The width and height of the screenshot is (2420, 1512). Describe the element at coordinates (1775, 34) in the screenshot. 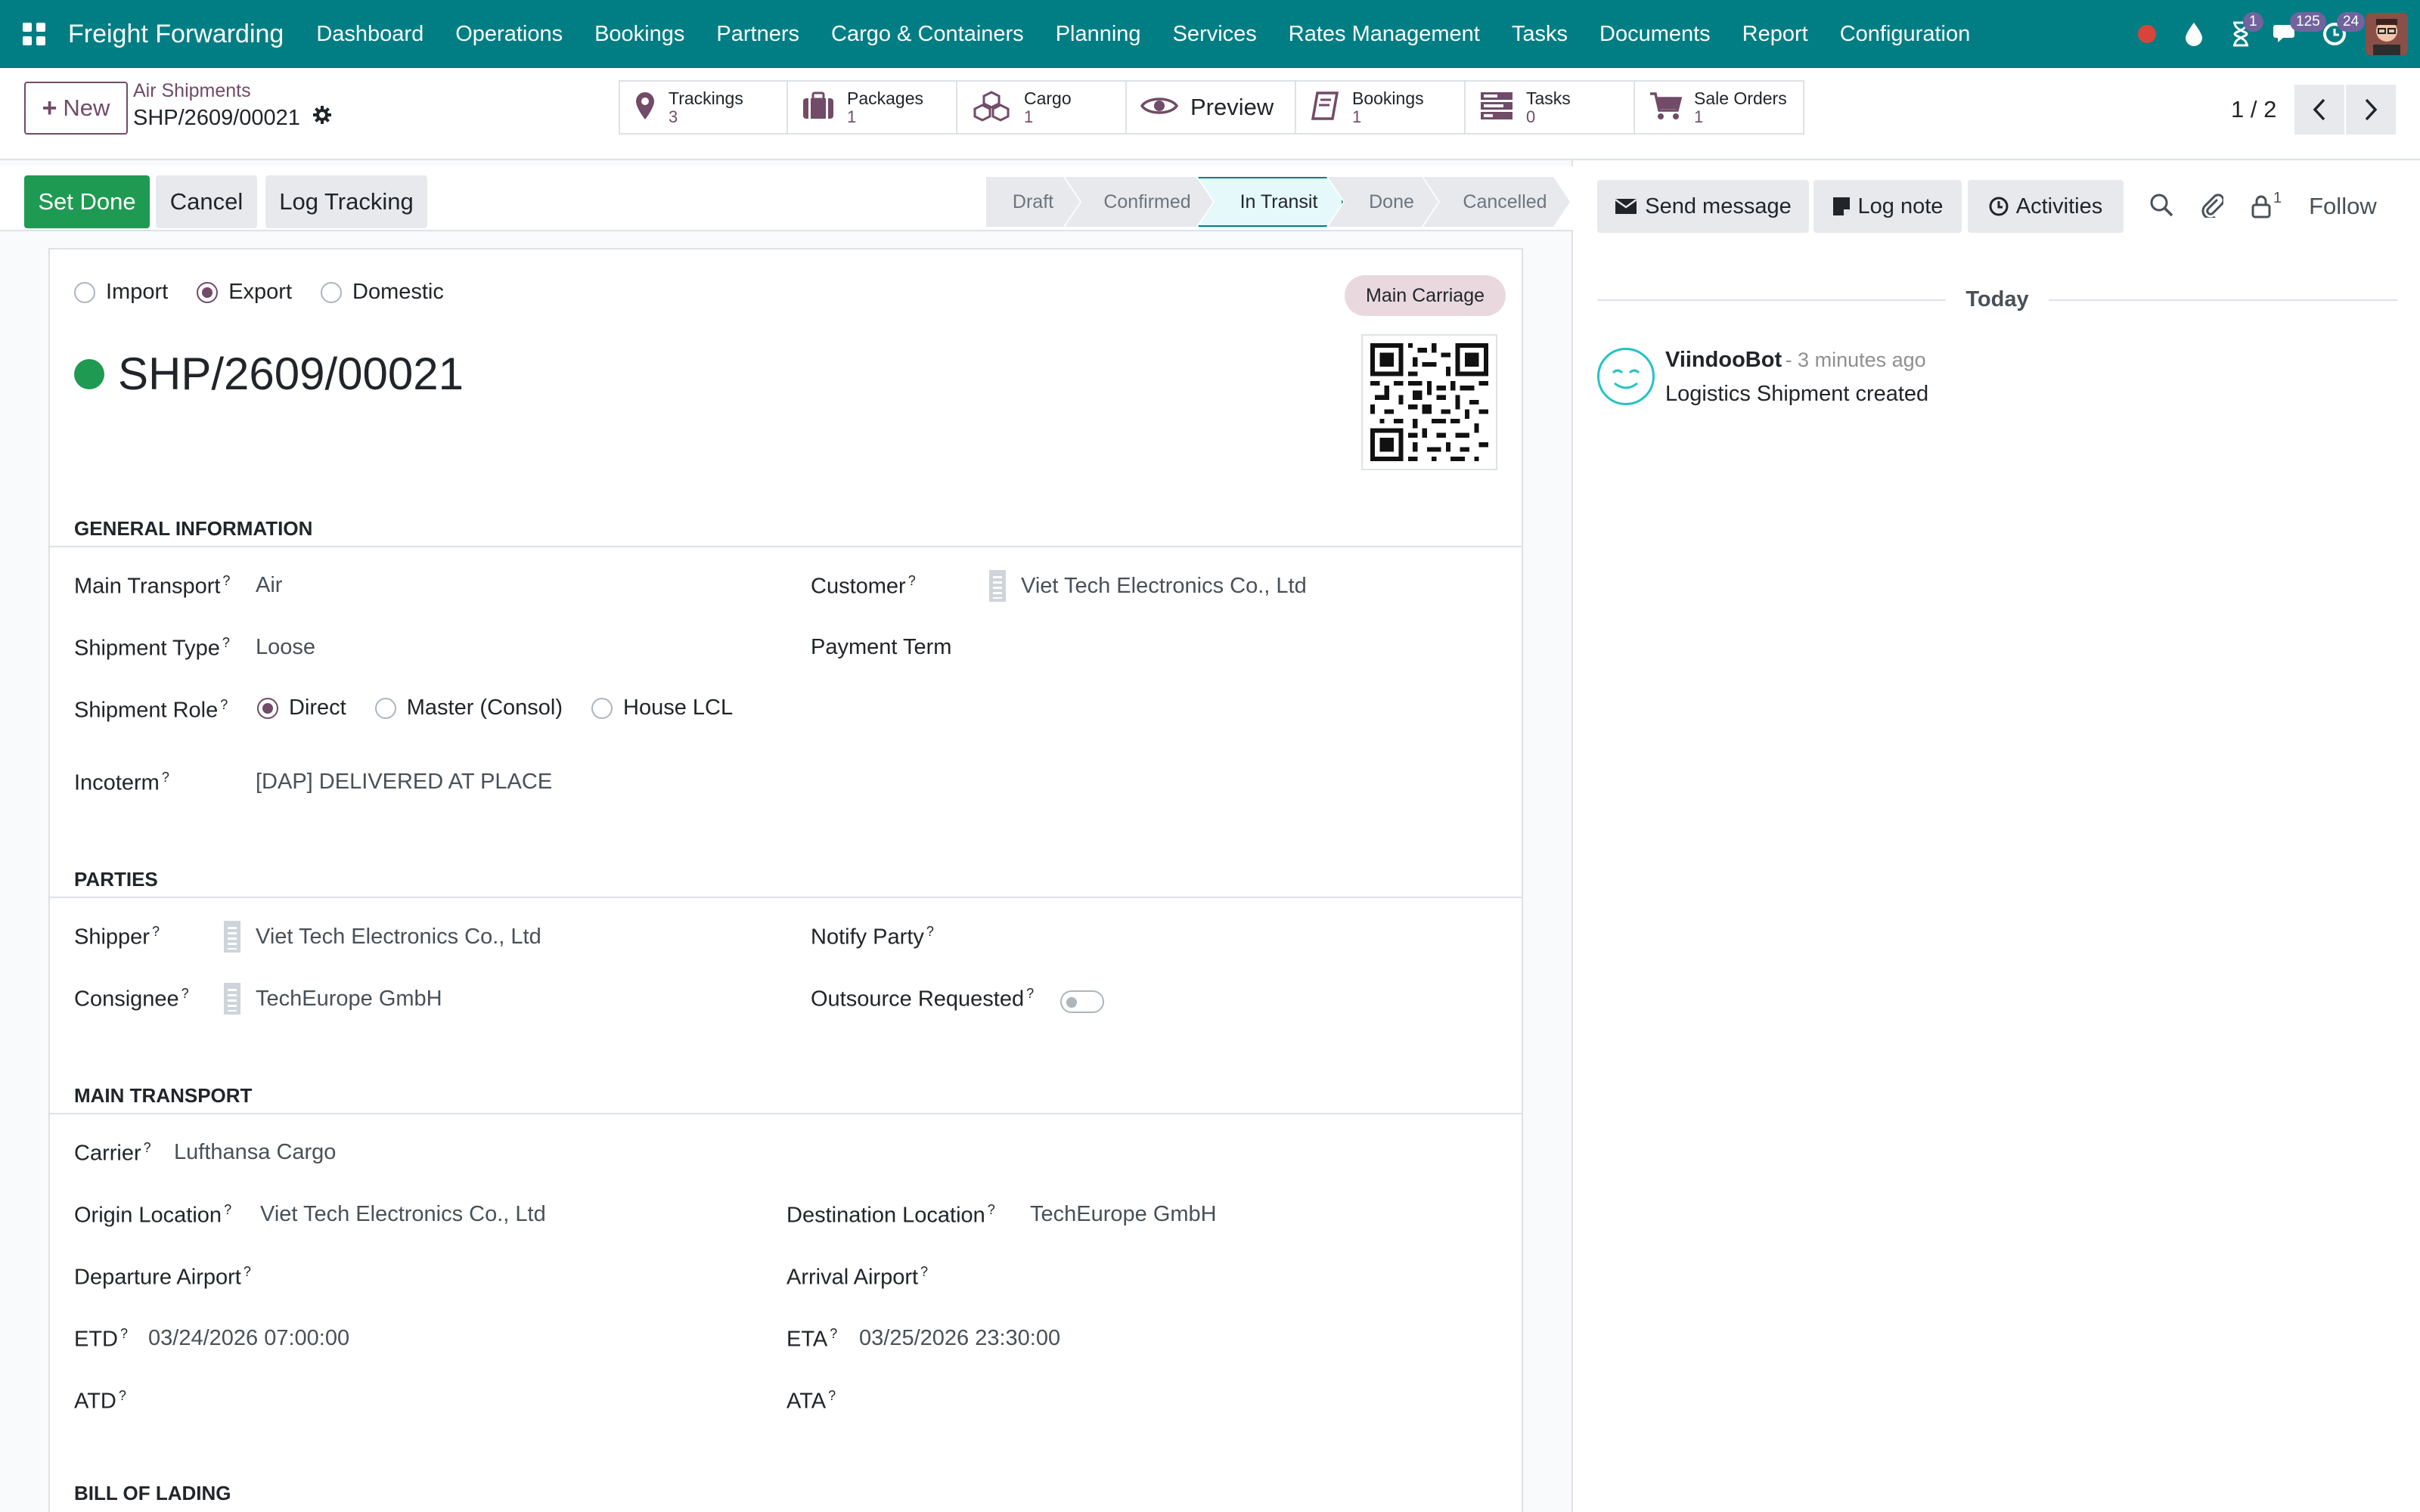

I see `nav-item-report: Report` at that location.